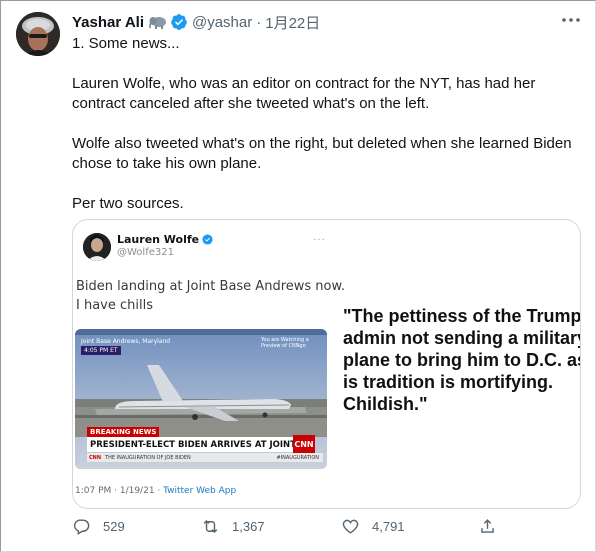 The height and width of the screenshot is (552, 596). I want to click on quote-line: admin not sending a military, so click(462, 338).